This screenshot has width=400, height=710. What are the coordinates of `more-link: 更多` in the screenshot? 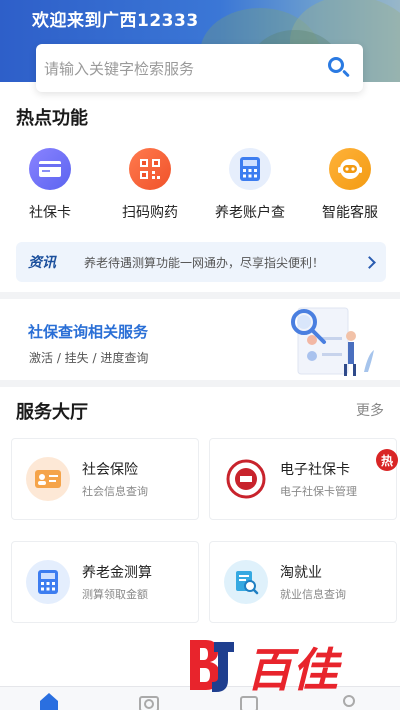 It's located at (370, 410).